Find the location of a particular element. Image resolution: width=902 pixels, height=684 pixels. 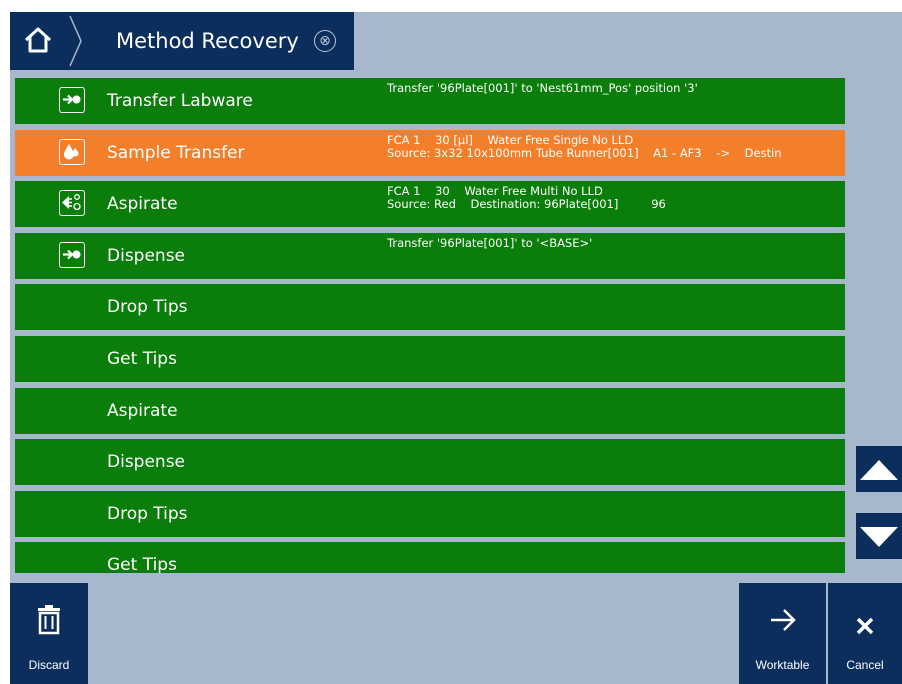

scroll-up-button is located at coordinates (879, 469).